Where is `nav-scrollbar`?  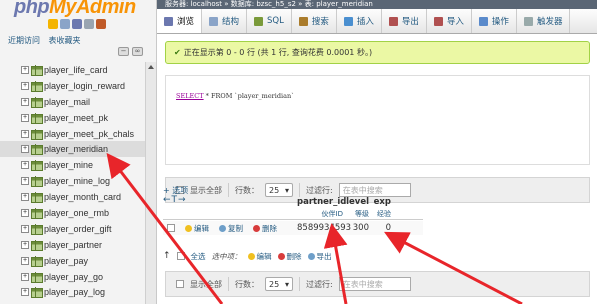 nav-scrollbar is located at coordinates (150, 183).